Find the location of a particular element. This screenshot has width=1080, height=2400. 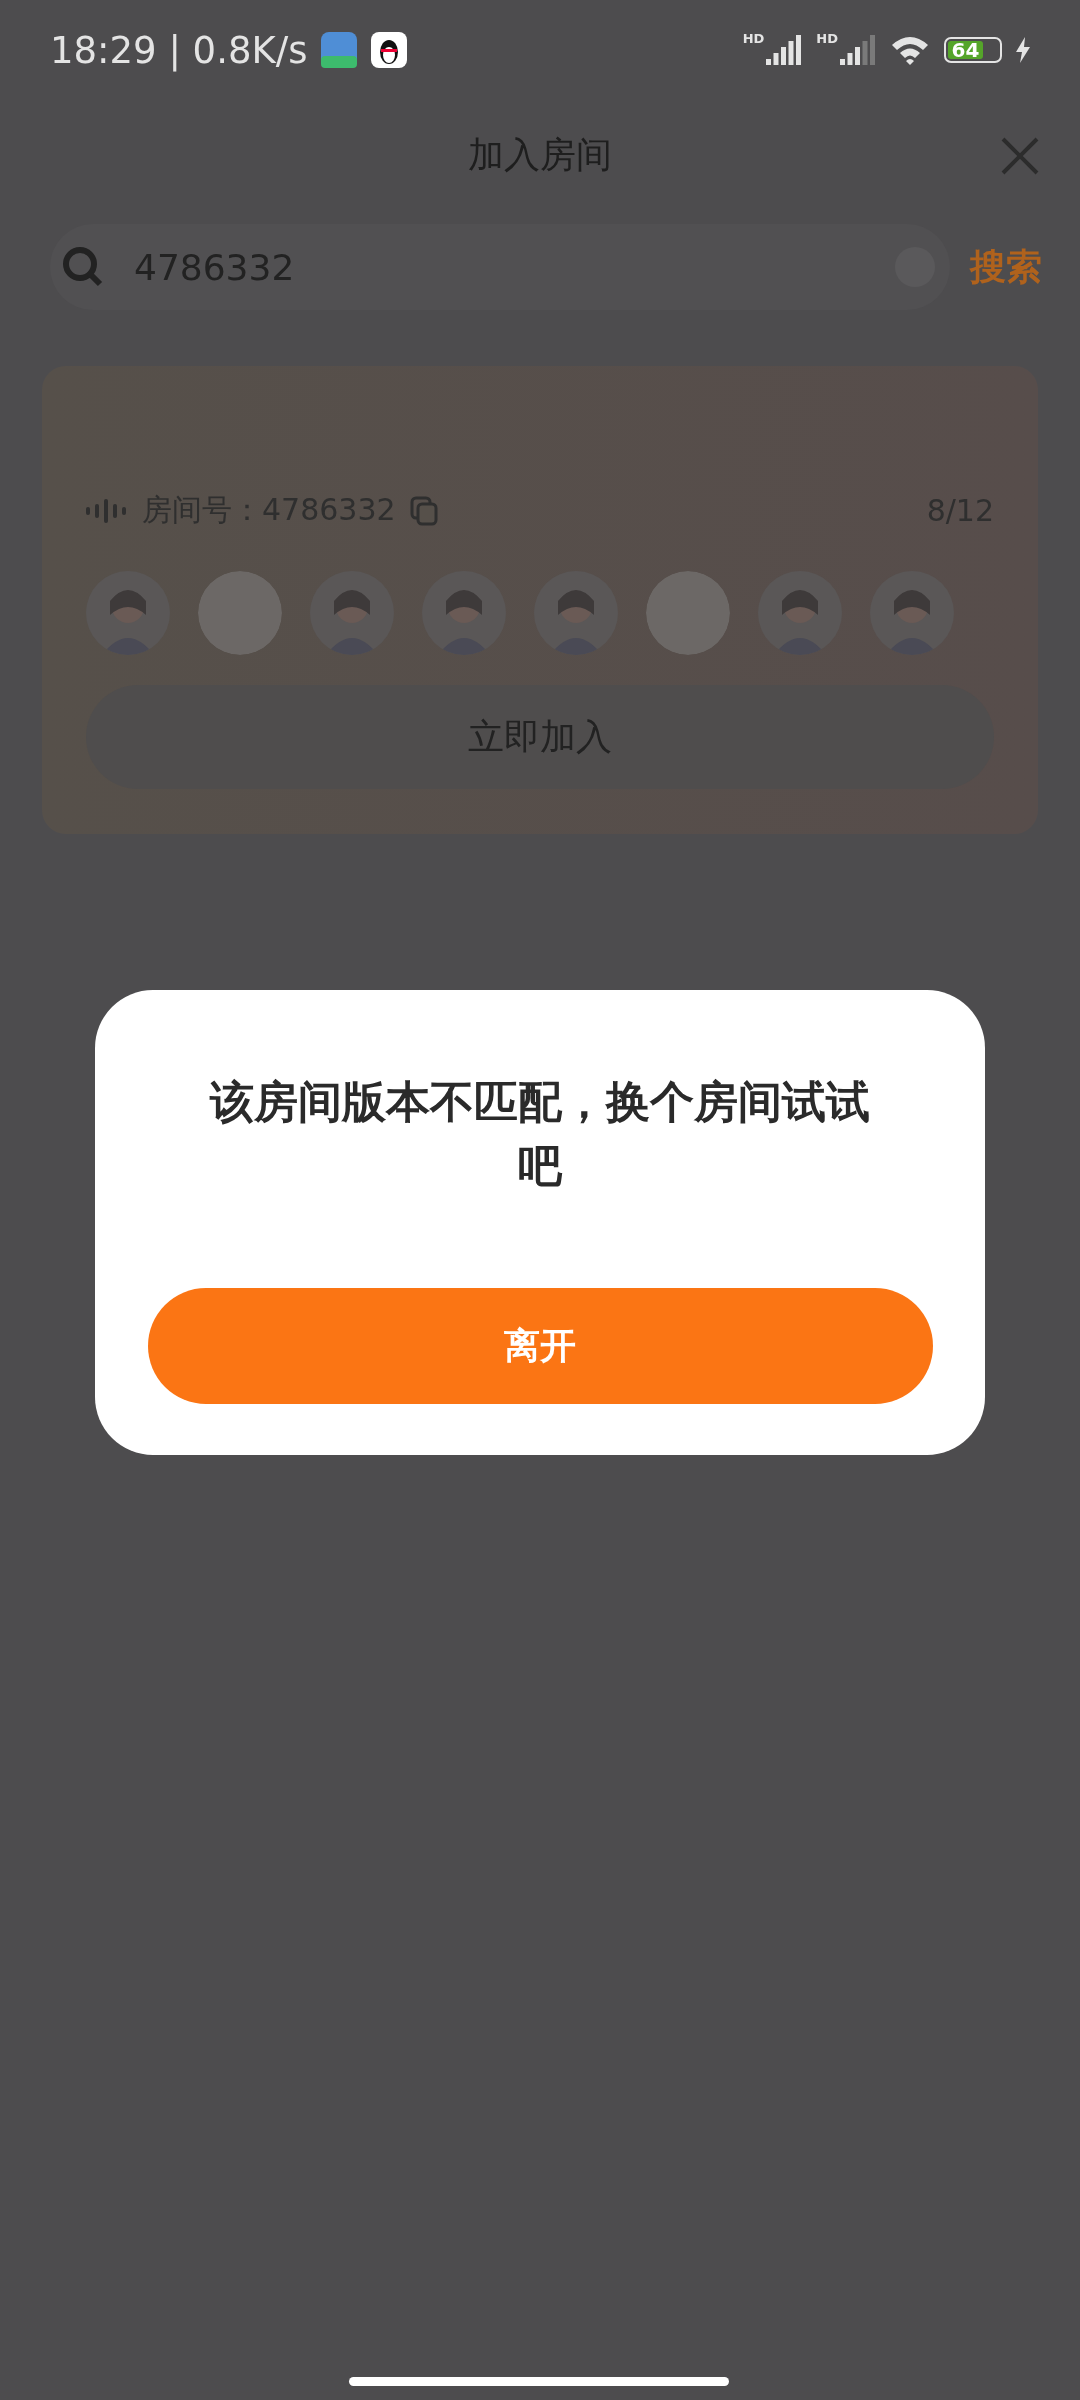

dialog-message: 该房间版本不匹配，换个房间试试吧 is located at coordinates (539, 1134).